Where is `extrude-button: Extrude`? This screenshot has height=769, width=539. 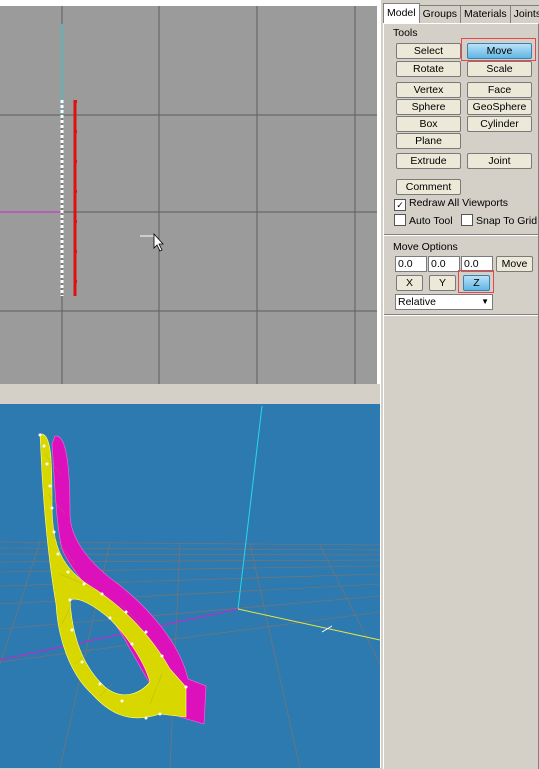 extrude-button: Extrude is located at coordinates (428, 161).